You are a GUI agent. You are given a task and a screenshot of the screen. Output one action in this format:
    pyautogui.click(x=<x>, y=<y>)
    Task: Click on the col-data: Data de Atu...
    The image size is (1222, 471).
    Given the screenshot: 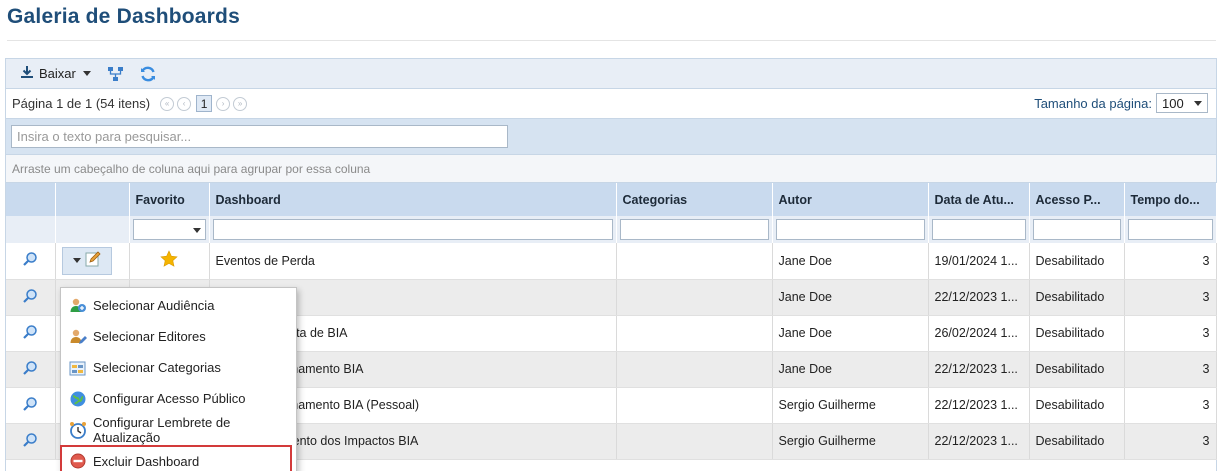 What is the action you would take?
    pyautogui.click(x=979, y=199)
    